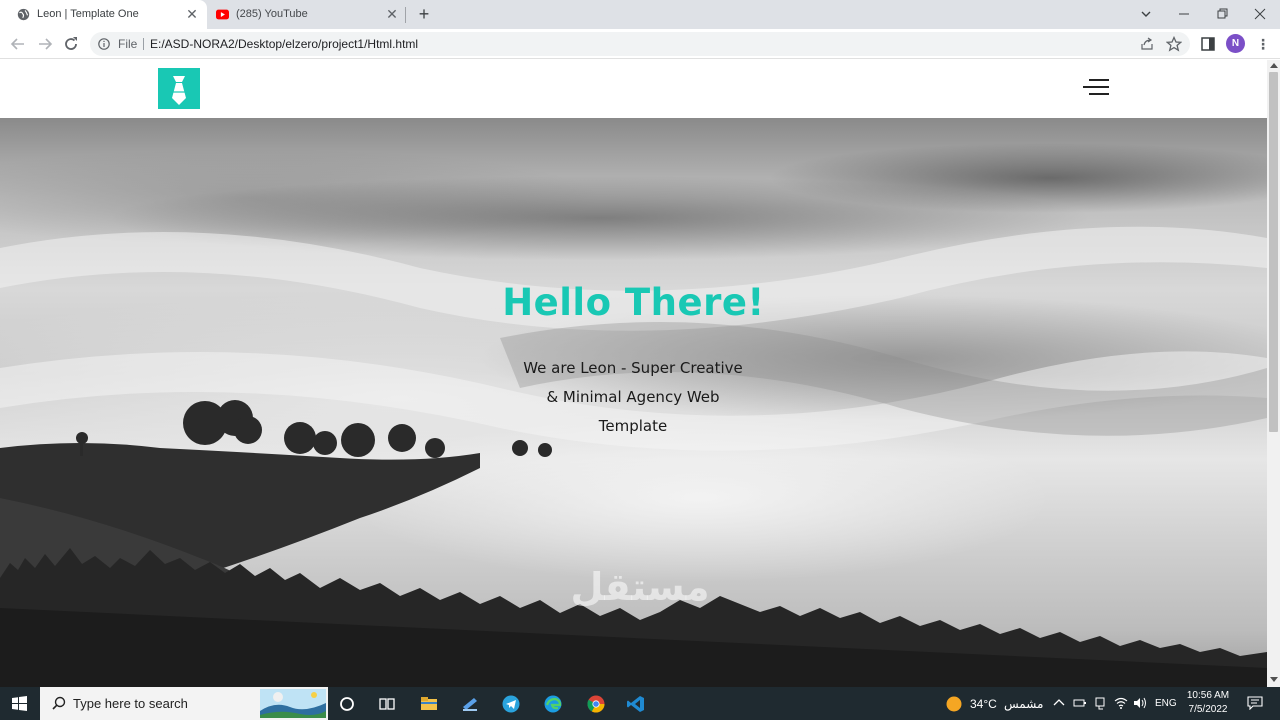 The width and height of the screenshot is (1280, 720). I want to click on share-icon, so click(1147, 44).